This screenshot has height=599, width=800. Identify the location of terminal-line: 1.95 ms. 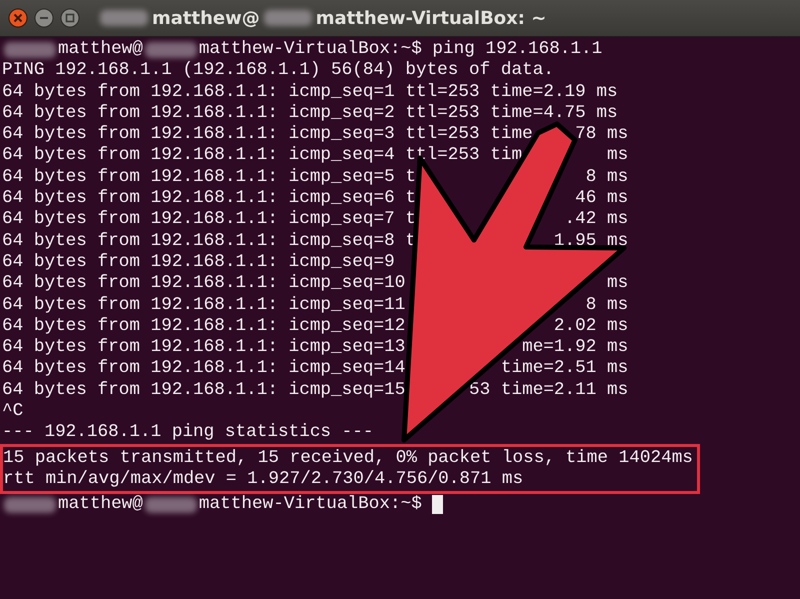
(591, 241).